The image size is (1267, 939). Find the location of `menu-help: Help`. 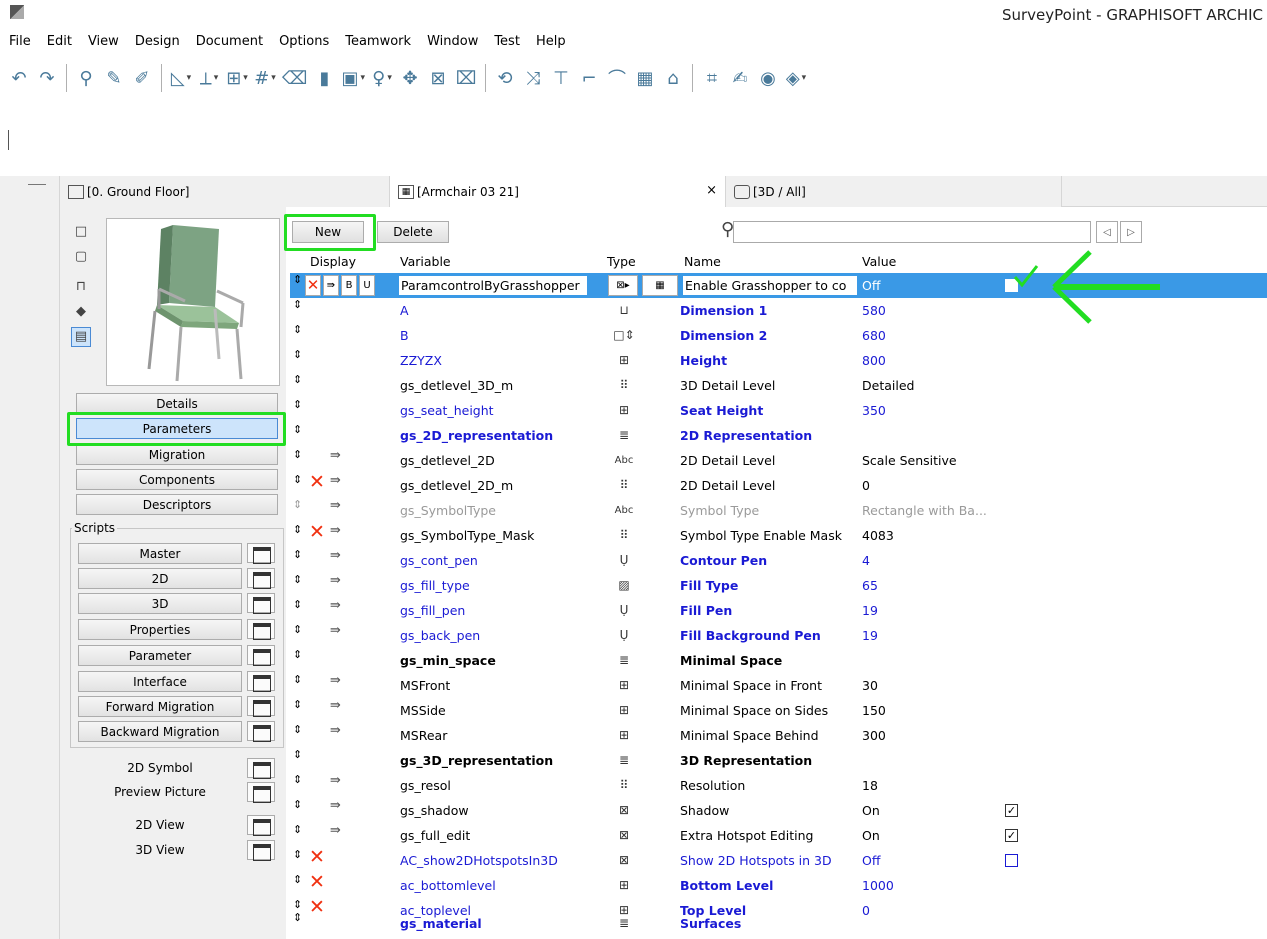

menu-help: Help is located at coordinates (551, 44).